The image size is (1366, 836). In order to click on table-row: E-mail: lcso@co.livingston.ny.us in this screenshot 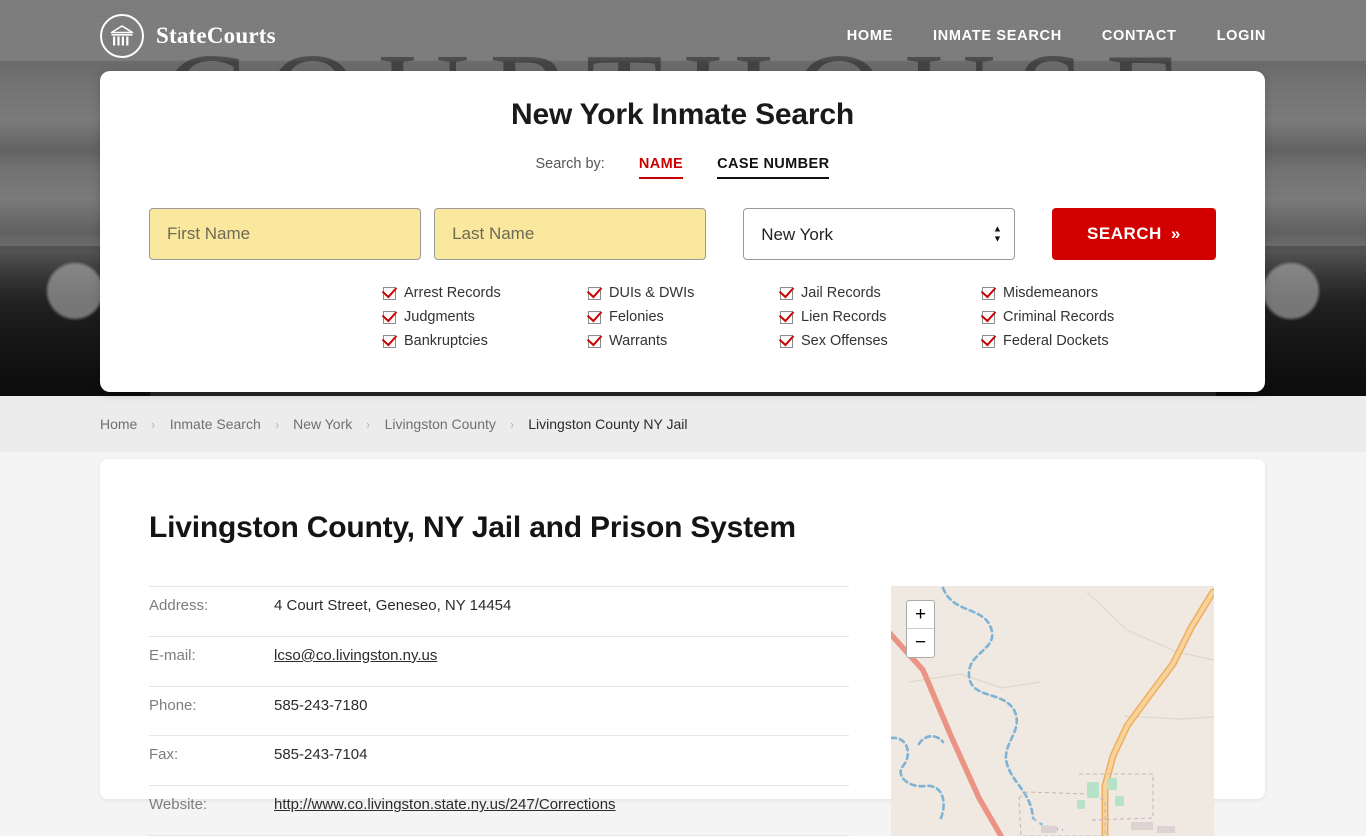, I will do `click(499, 661)`.